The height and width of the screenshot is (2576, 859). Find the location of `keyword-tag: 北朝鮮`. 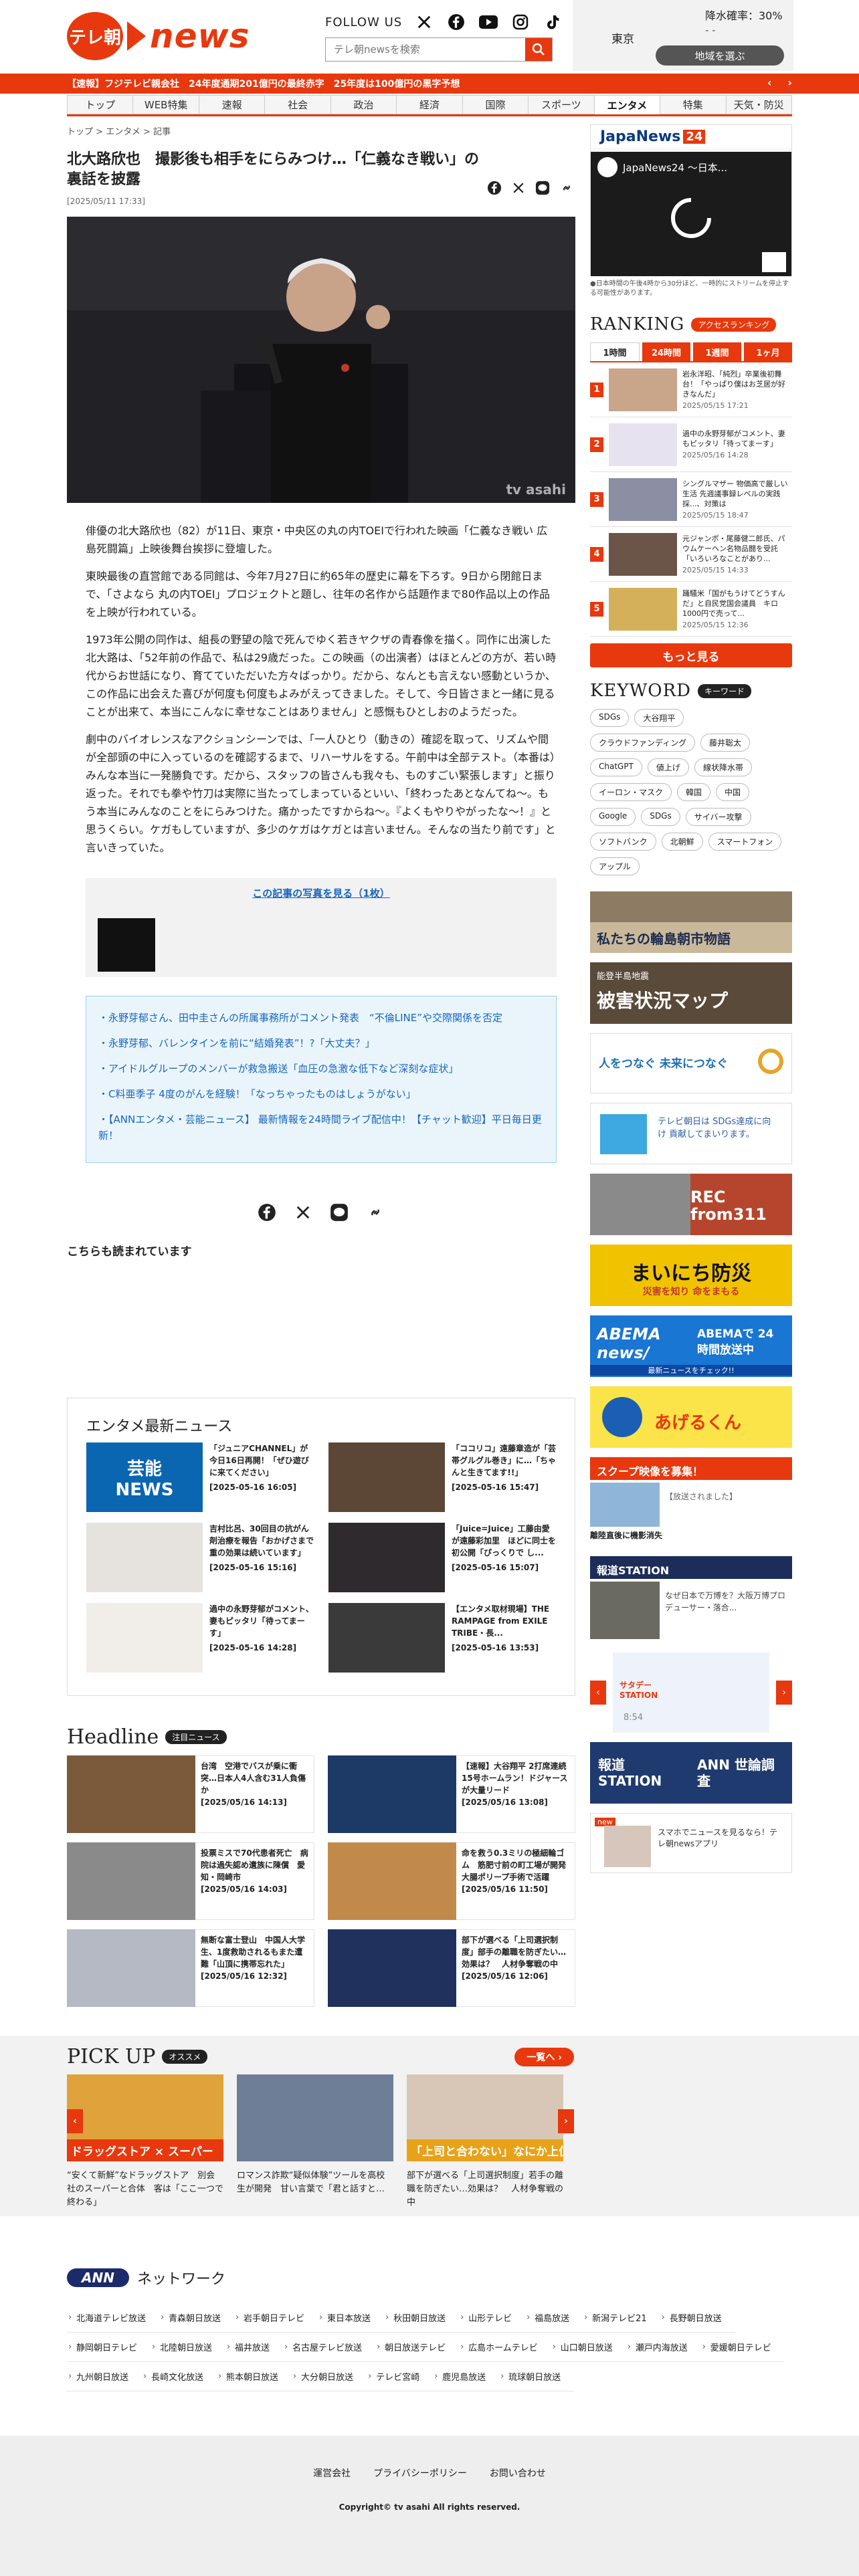

keyword-tag: 北朝鮮 is located at coordinates (682, 842).